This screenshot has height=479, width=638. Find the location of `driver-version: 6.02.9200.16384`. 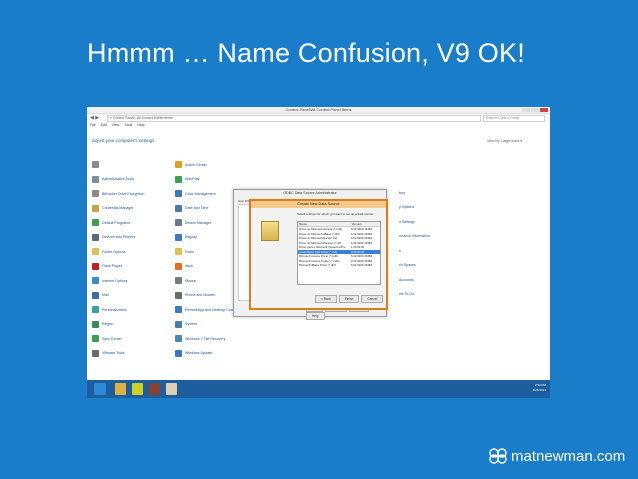

driver-version: 6.02.9200.16384 is located at coordinates (361, 265).